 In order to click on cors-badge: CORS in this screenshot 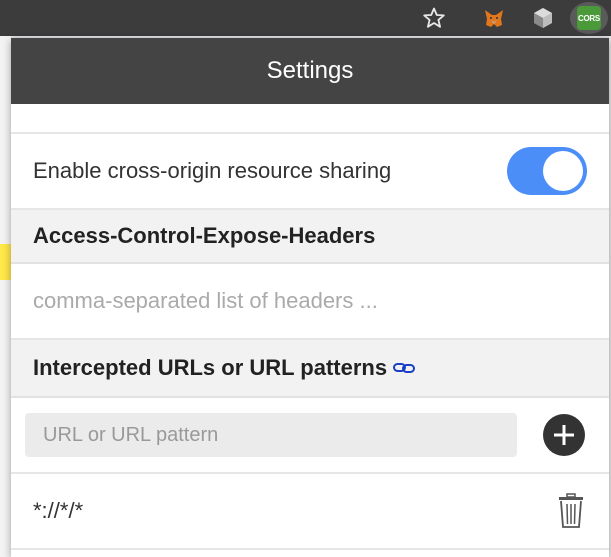, I will do `click(589, 18)`.